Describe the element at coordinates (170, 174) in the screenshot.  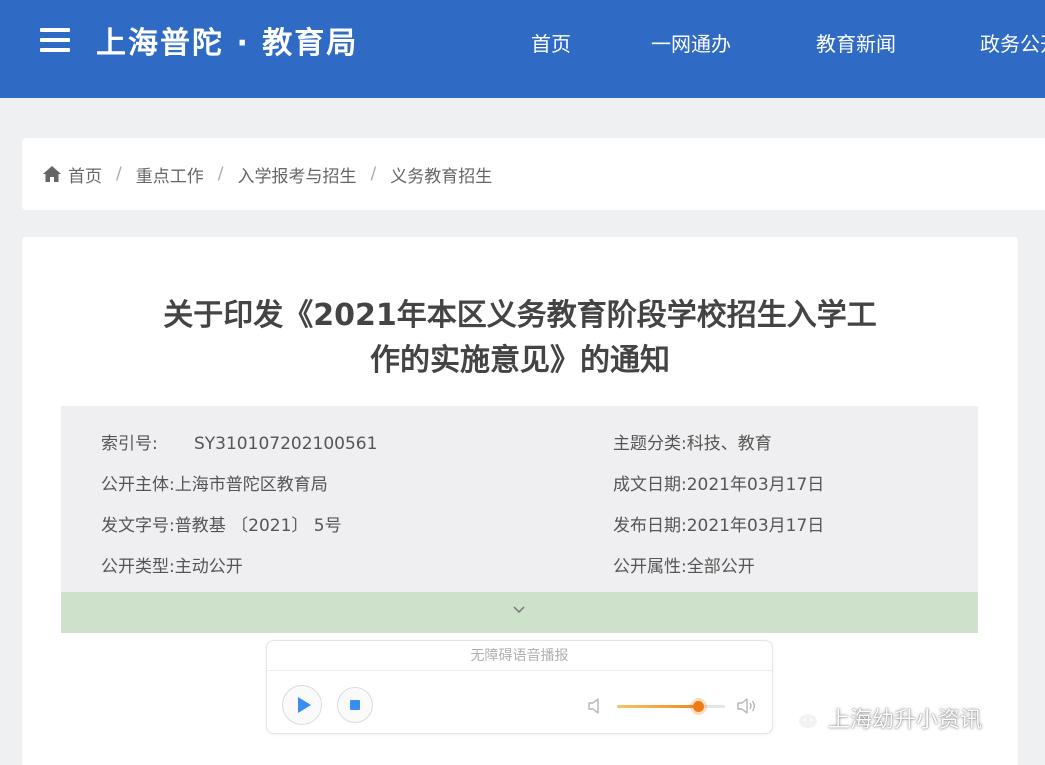
I see `breadcrumb-key-work: 重点工作` at that location.